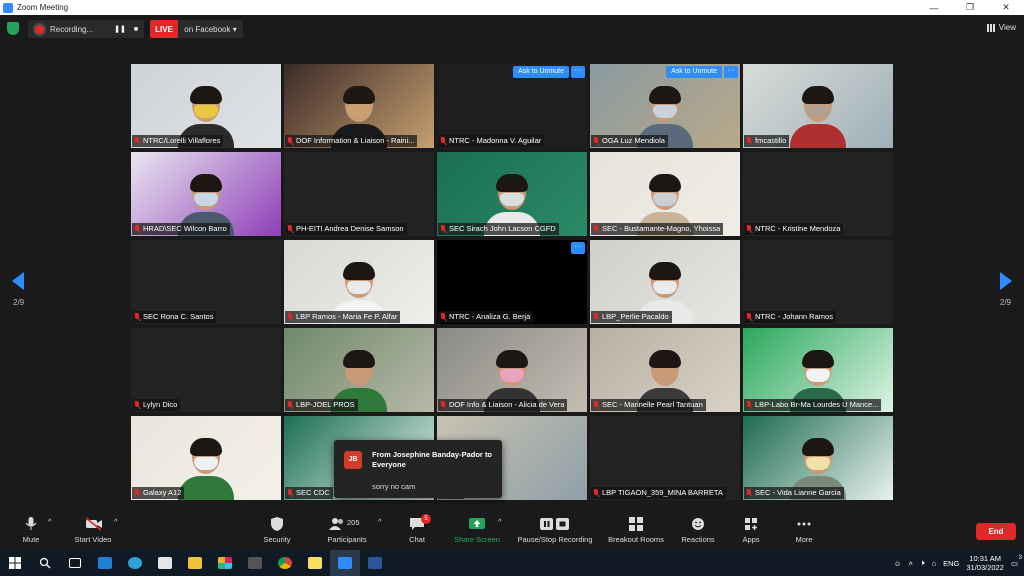 The width and height of the screenshot is (1024, 576). Describe the element at coordinates (486, 317) in the screenshot. I see `participant-name-tag: NTRC - Analiza G. Berja` at that location.